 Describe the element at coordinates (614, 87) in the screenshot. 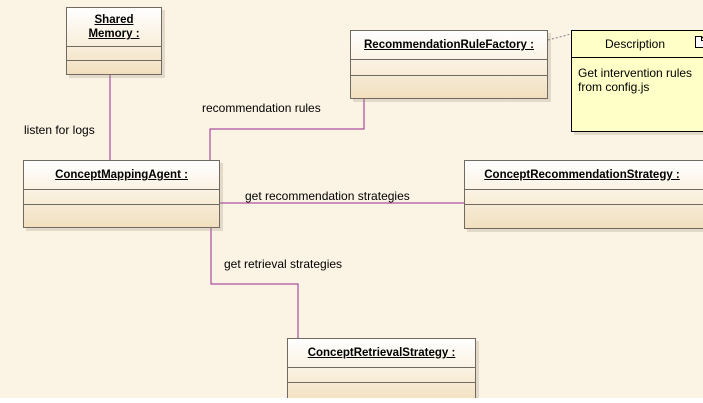

I see `note-body-line2: from config.js` at that location.